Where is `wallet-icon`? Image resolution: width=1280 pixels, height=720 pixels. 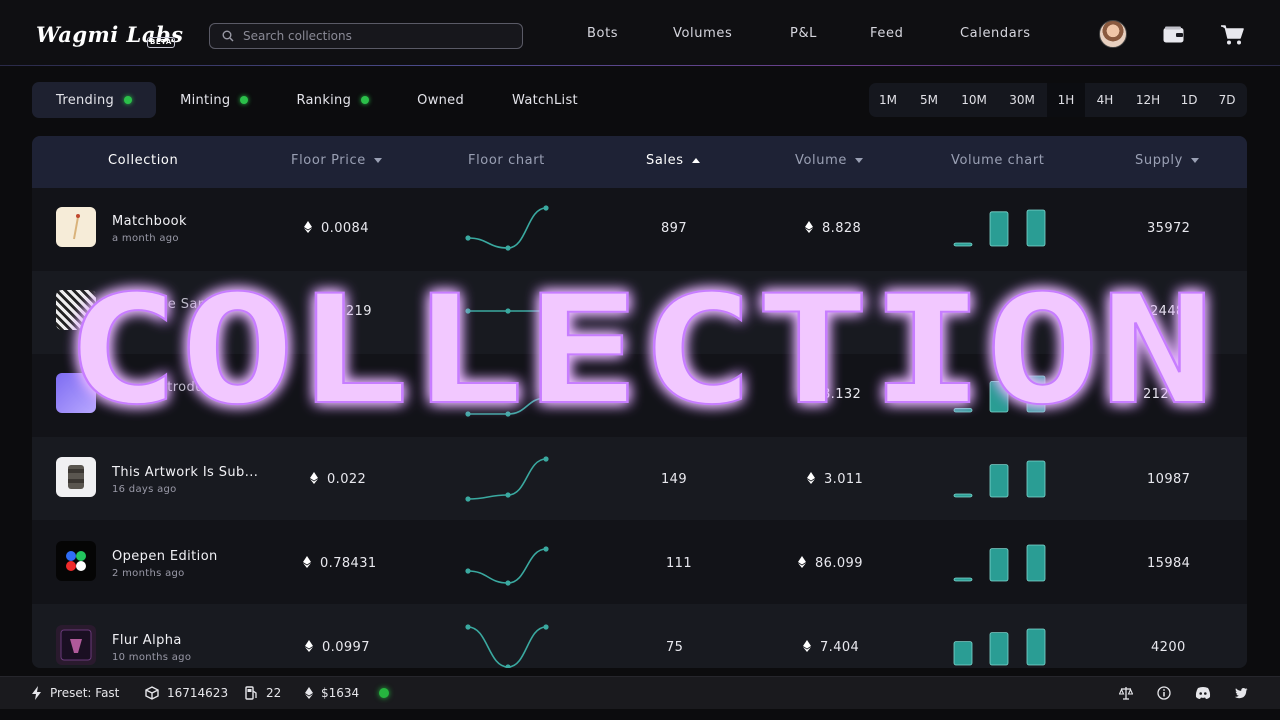
wallet-icon is located at coordinates (1173, 34).